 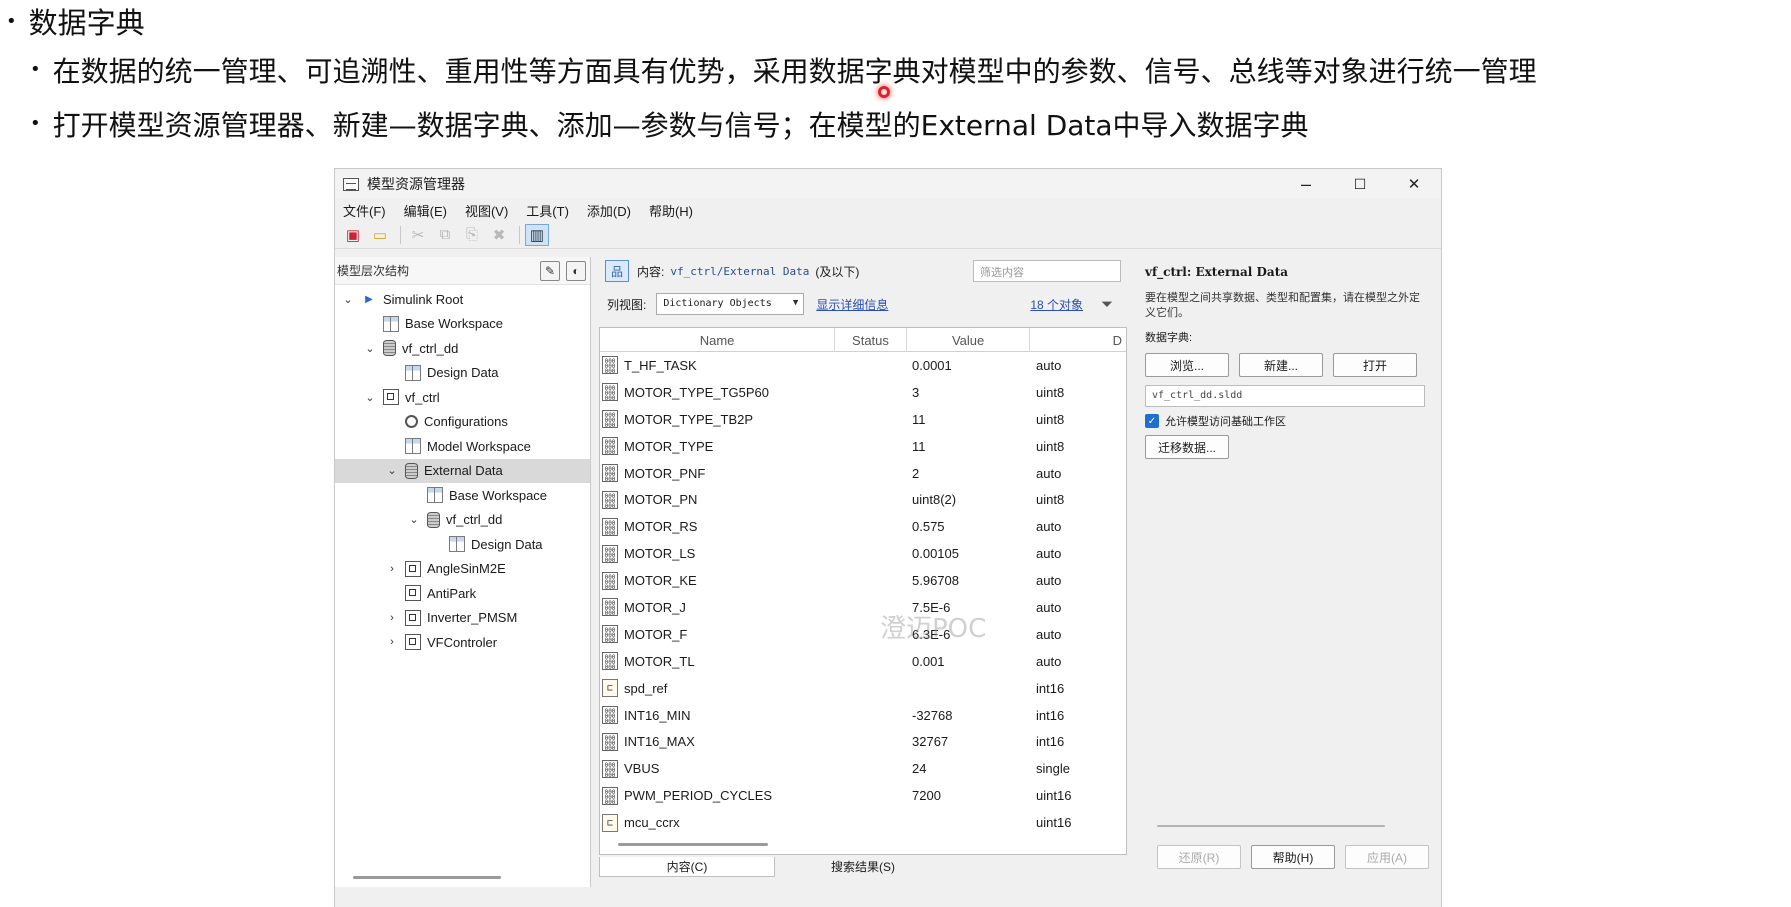 What do you see at coordinates (451, 618) in the screenshot?
I see `tree-item: › Inverter_PMSM` at bounding box center [451, 618].